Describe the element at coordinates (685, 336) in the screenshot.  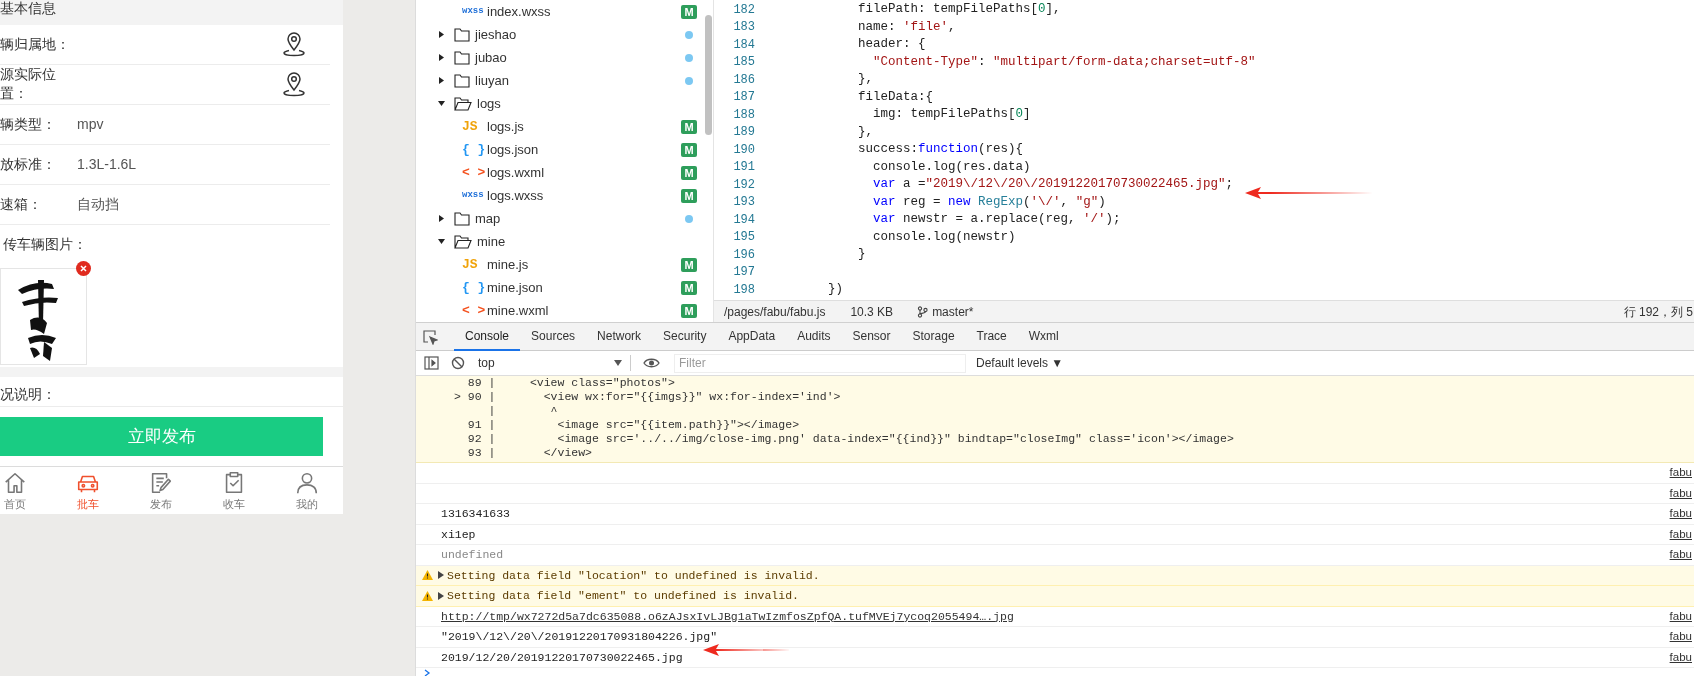
I see `devtools-tab: Security` at that location.